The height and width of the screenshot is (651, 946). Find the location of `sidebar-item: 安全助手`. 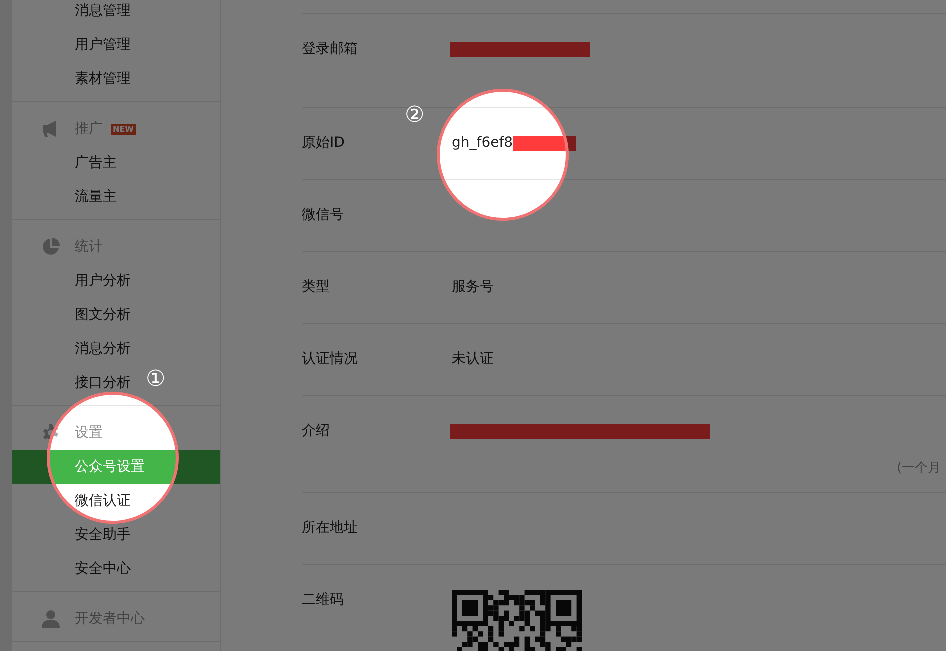

sidebar-item: 安全助手 is located at coordinates (73, 535).